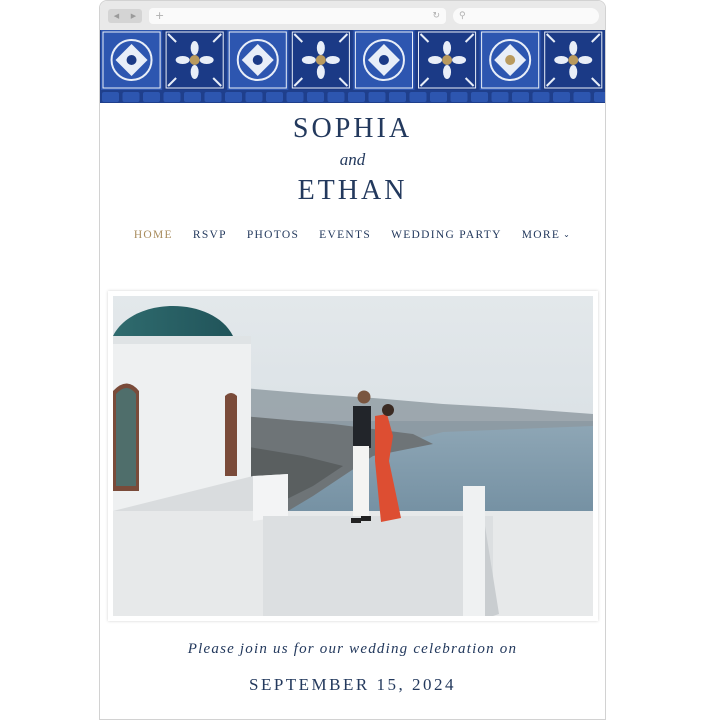  I want to click on chevron-down-icon: ⌄, so click(567, 234).